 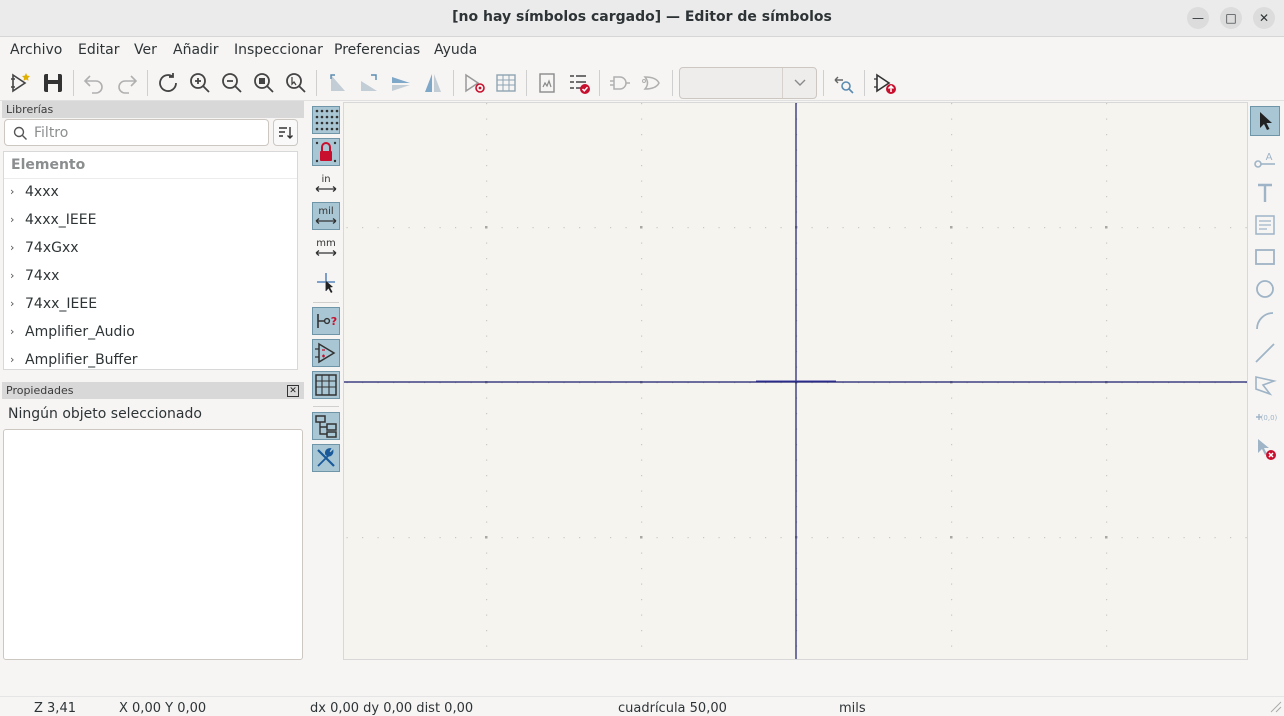 I want to click on tree-row-label: 4xxx, so click(x=42, y=192).